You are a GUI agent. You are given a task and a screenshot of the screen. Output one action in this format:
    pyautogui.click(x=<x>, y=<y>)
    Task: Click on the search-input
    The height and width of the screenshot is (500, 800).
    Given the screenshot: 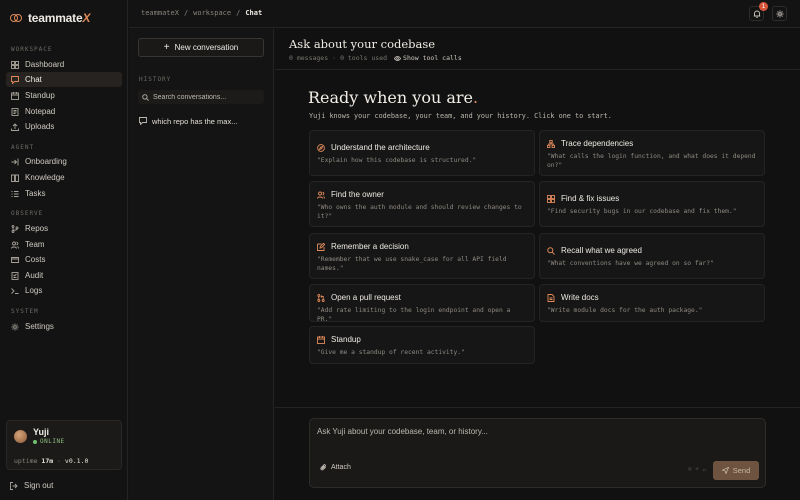 What is the action you would take?
    pyautogui.click(x=205, y=97)
    